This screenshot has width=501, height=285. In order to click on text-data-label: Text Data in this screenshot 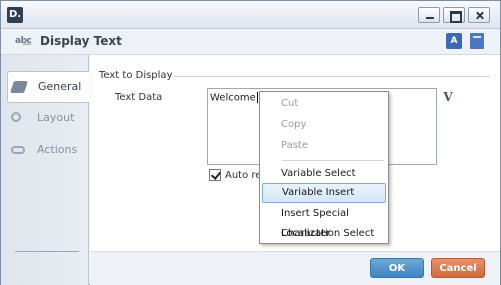, I will do `click(139, 97)`.